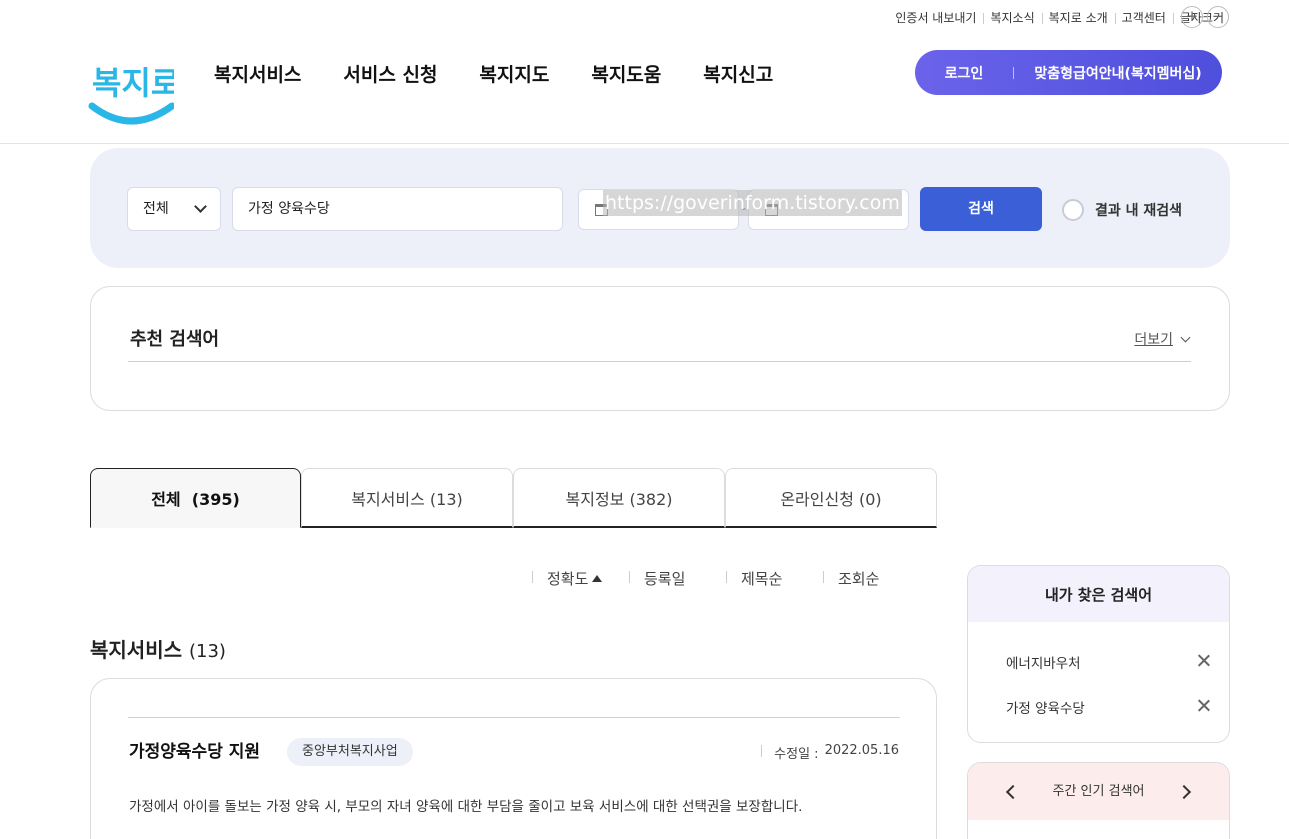  What do you see at coordinates (1192, 17) in the screenshot?
I see `font-plus-button: +` at bounding box center [1192, 17].